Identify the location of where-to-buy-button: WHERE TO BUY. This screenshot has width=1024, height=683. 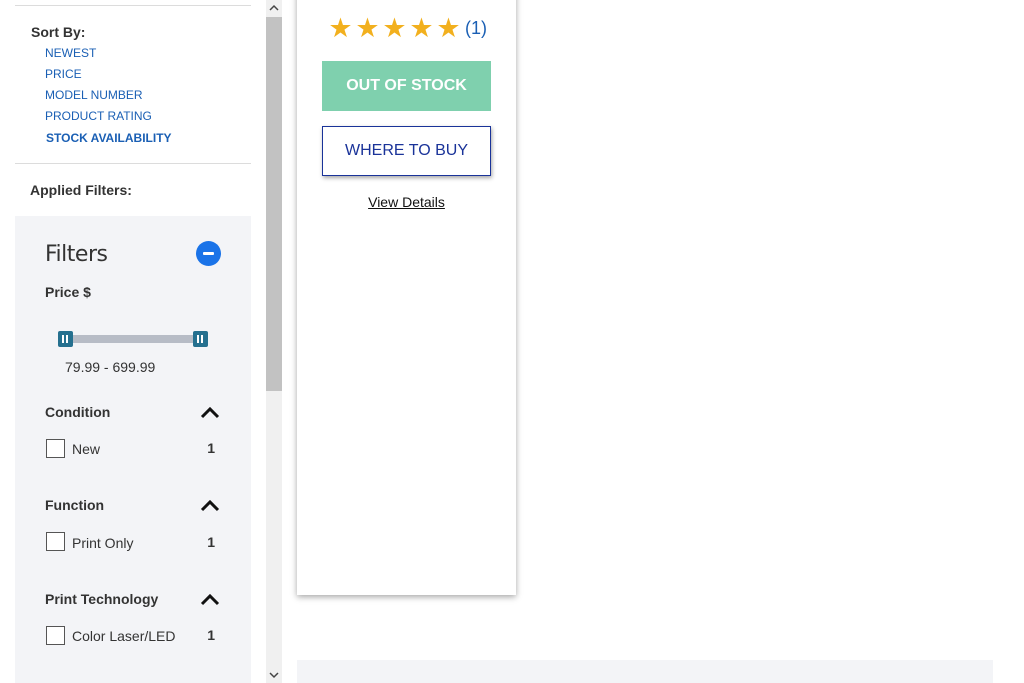
(406, 151).